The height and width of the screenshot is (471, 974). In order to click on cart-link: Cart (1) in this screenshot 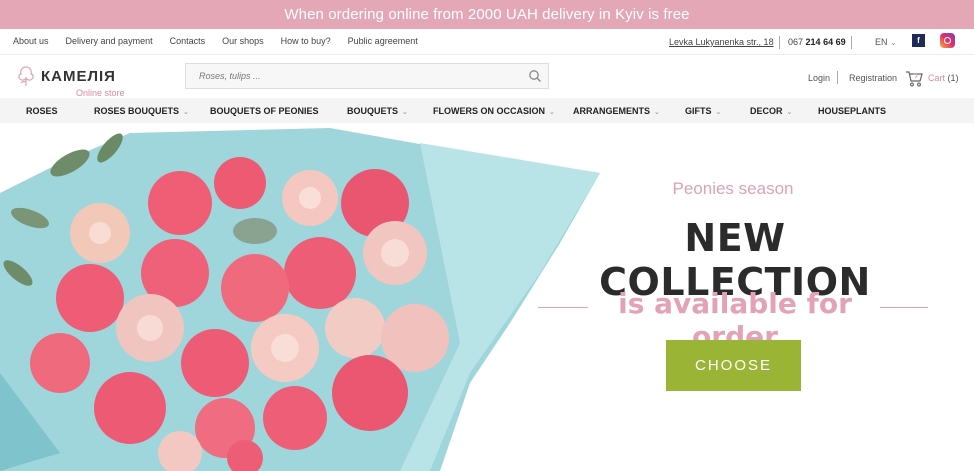, I will do `click(943, 78)`.